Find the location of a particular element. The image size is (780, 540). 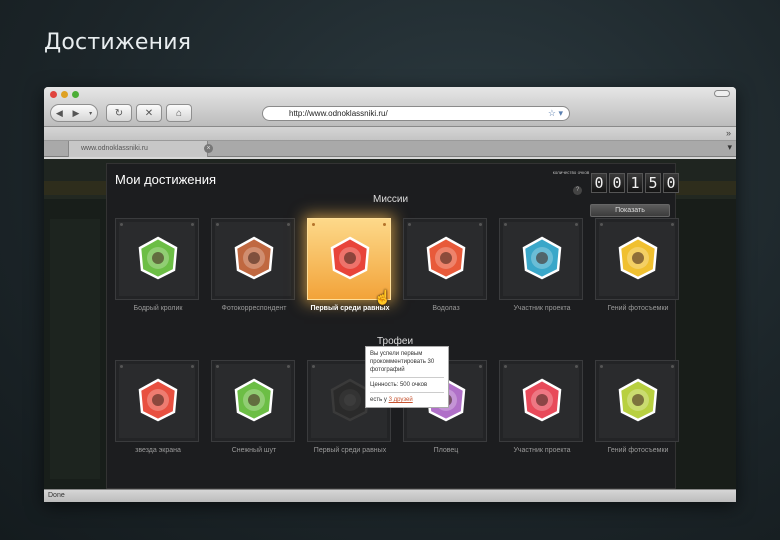

achievement-label: Снежный шут is located at coordinates (254, 450).